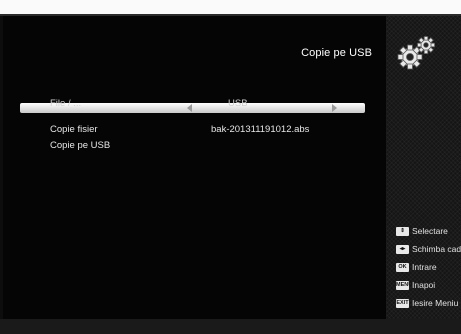  What do you see at coordinates (424, 285) in the screenshot?
I see `help-label: Inapoi` at bounding box center [424, 285].